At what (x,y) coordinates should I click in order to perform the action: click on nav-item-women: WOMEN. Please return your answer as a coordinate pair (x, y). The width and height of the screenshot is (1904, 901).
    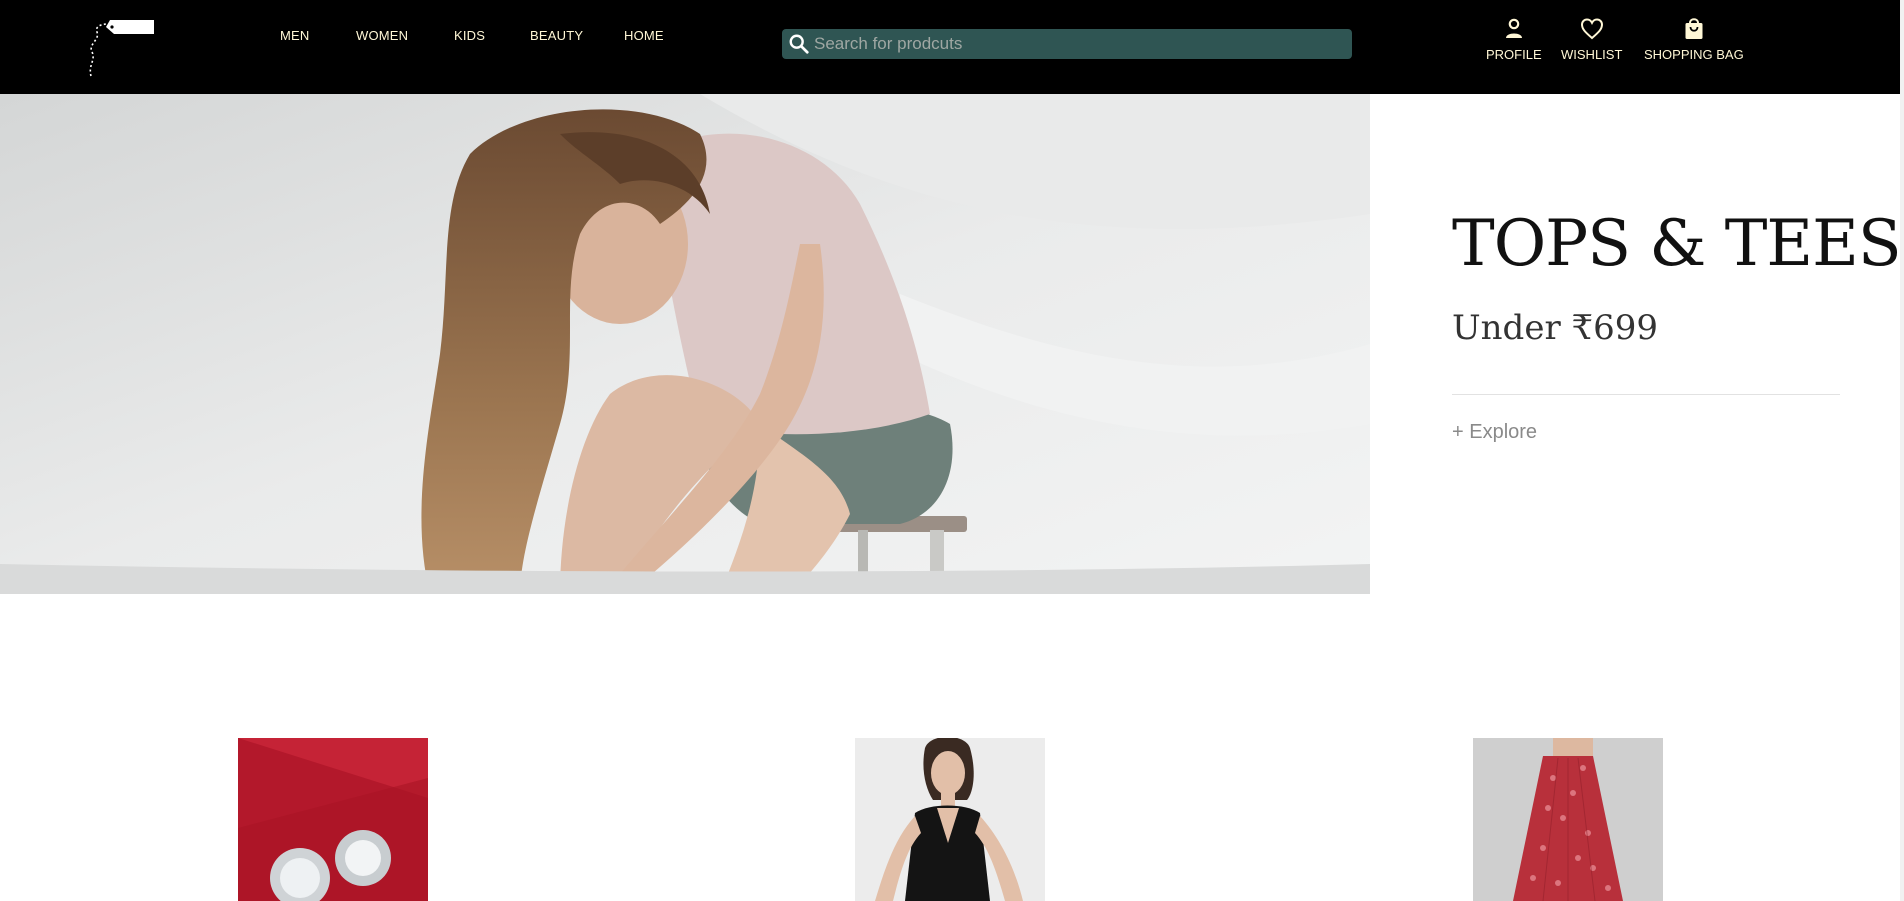
    Looking at the image, I should click on (382, 35).